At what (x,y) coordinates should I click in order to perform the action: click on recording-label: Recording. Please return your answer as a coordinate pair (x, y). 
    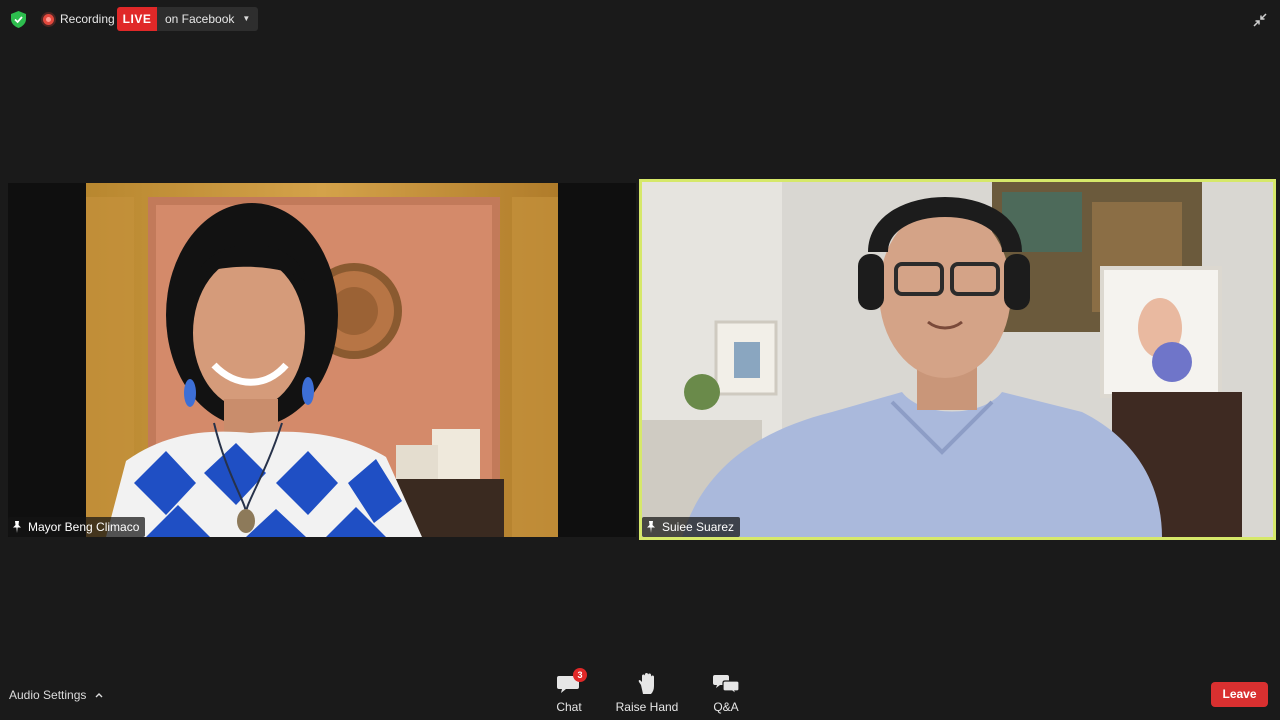
    Looking at the image, I should click on (87, 19).